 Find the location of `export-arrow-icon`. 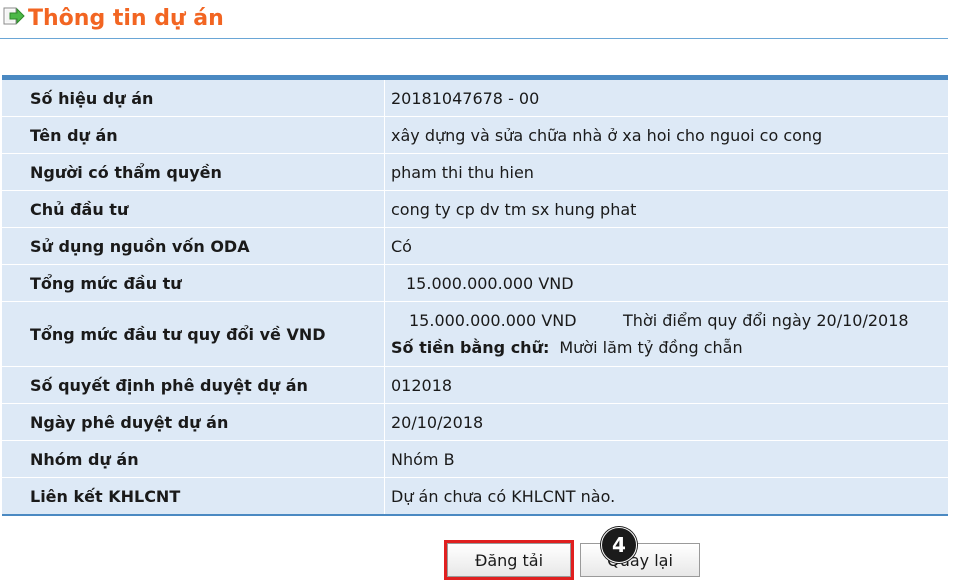

export-arrow-icon is located at coordinates (14, 16).